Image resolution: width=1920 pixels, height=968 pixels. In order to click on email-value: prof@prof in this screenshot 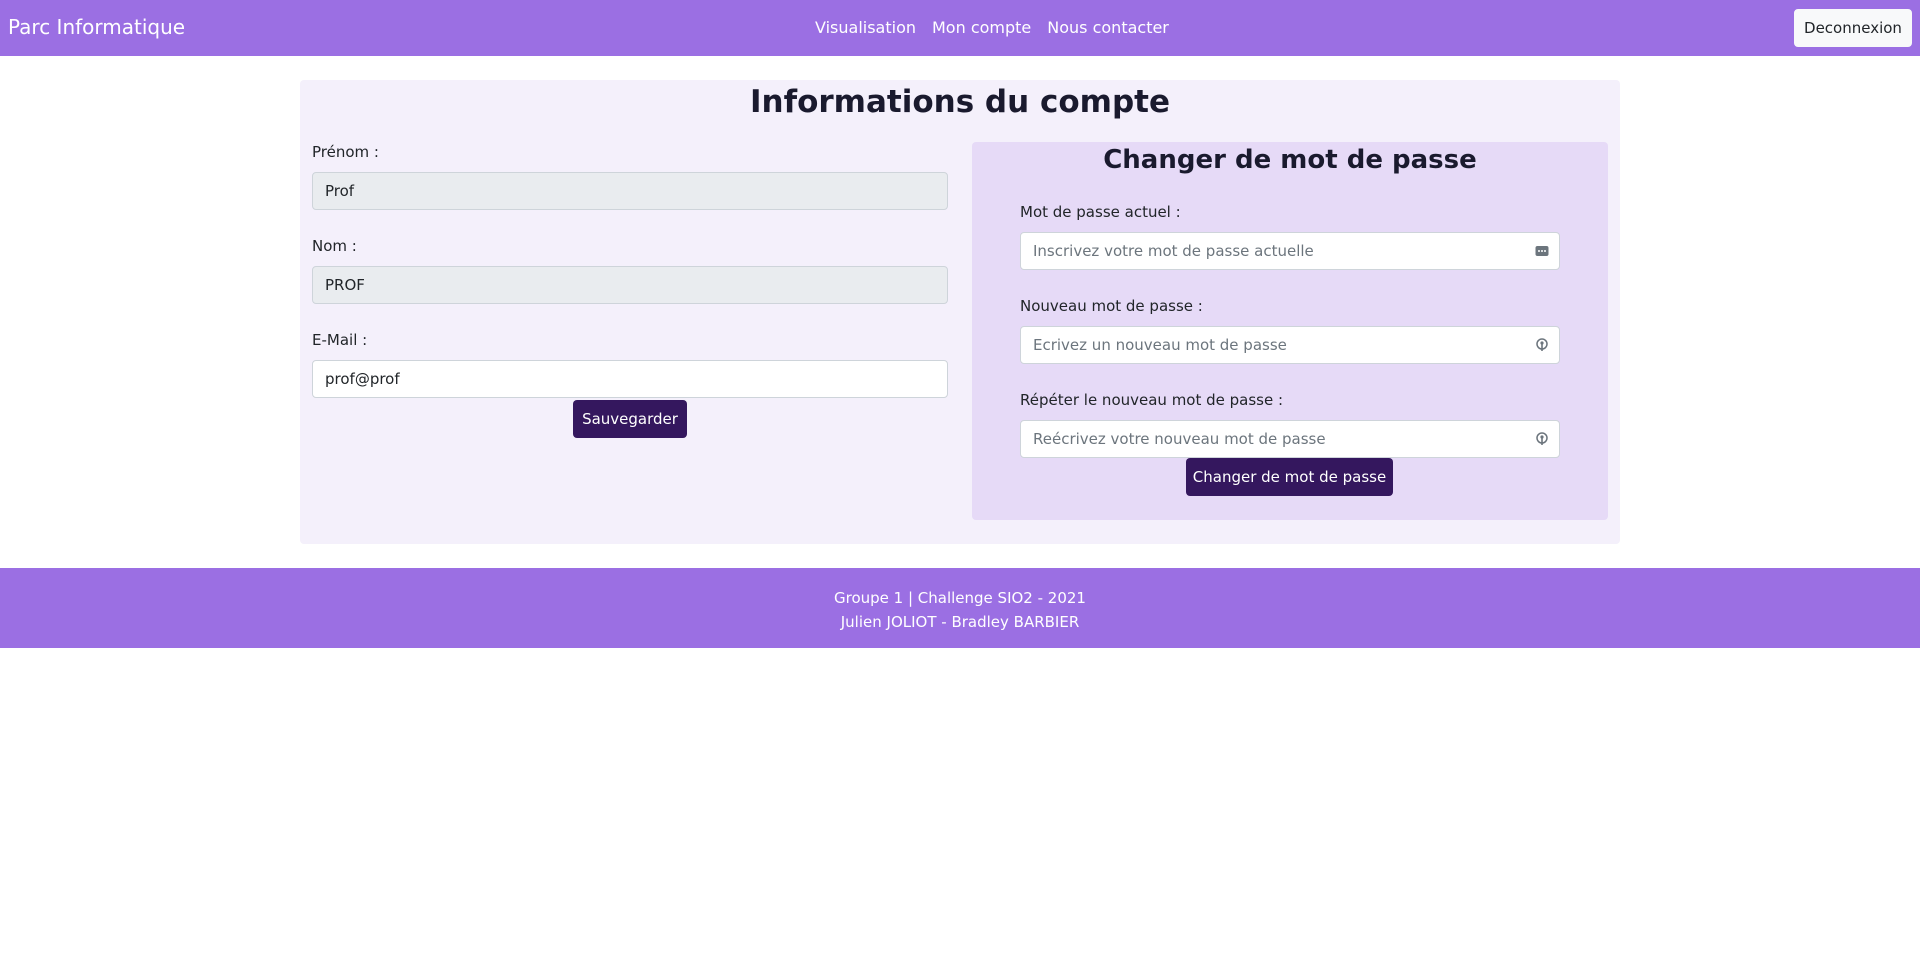, I will do `click(362, 379)`.